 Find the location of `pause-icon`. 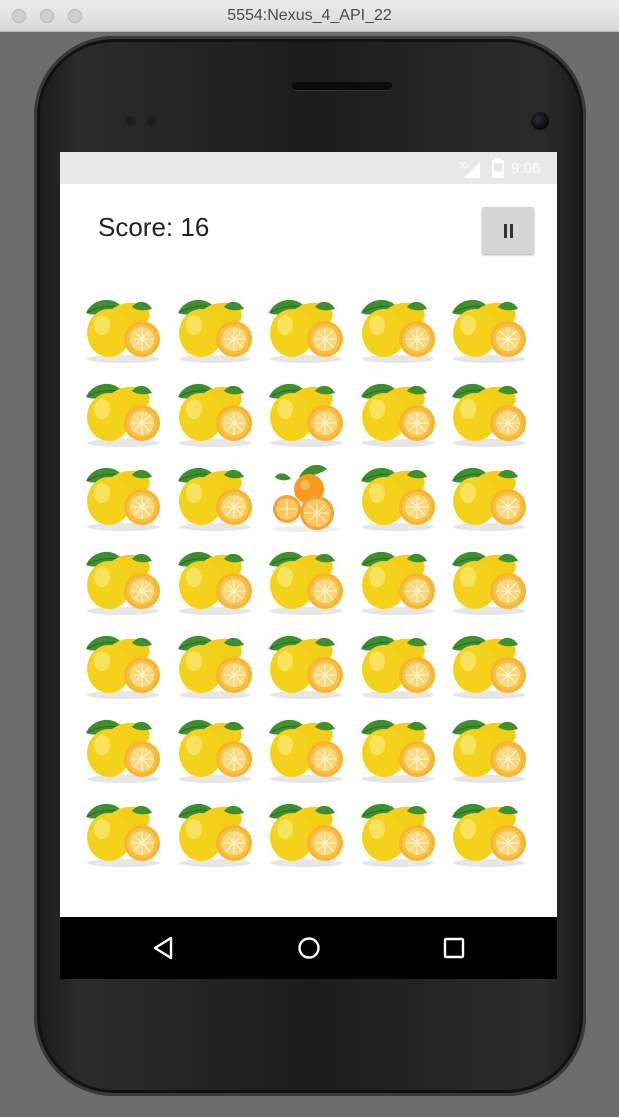

pause-icon is located at coordinates (508, 230).